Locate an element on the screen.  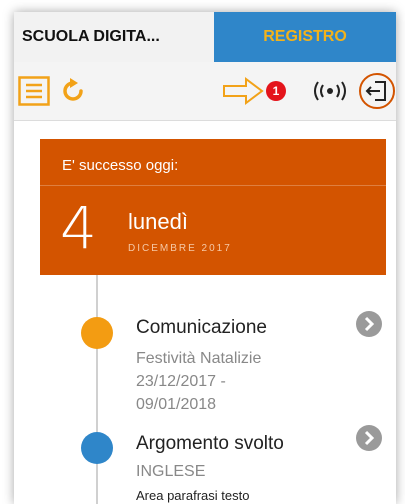
refresh-icon is located at coordinates (73, 91).